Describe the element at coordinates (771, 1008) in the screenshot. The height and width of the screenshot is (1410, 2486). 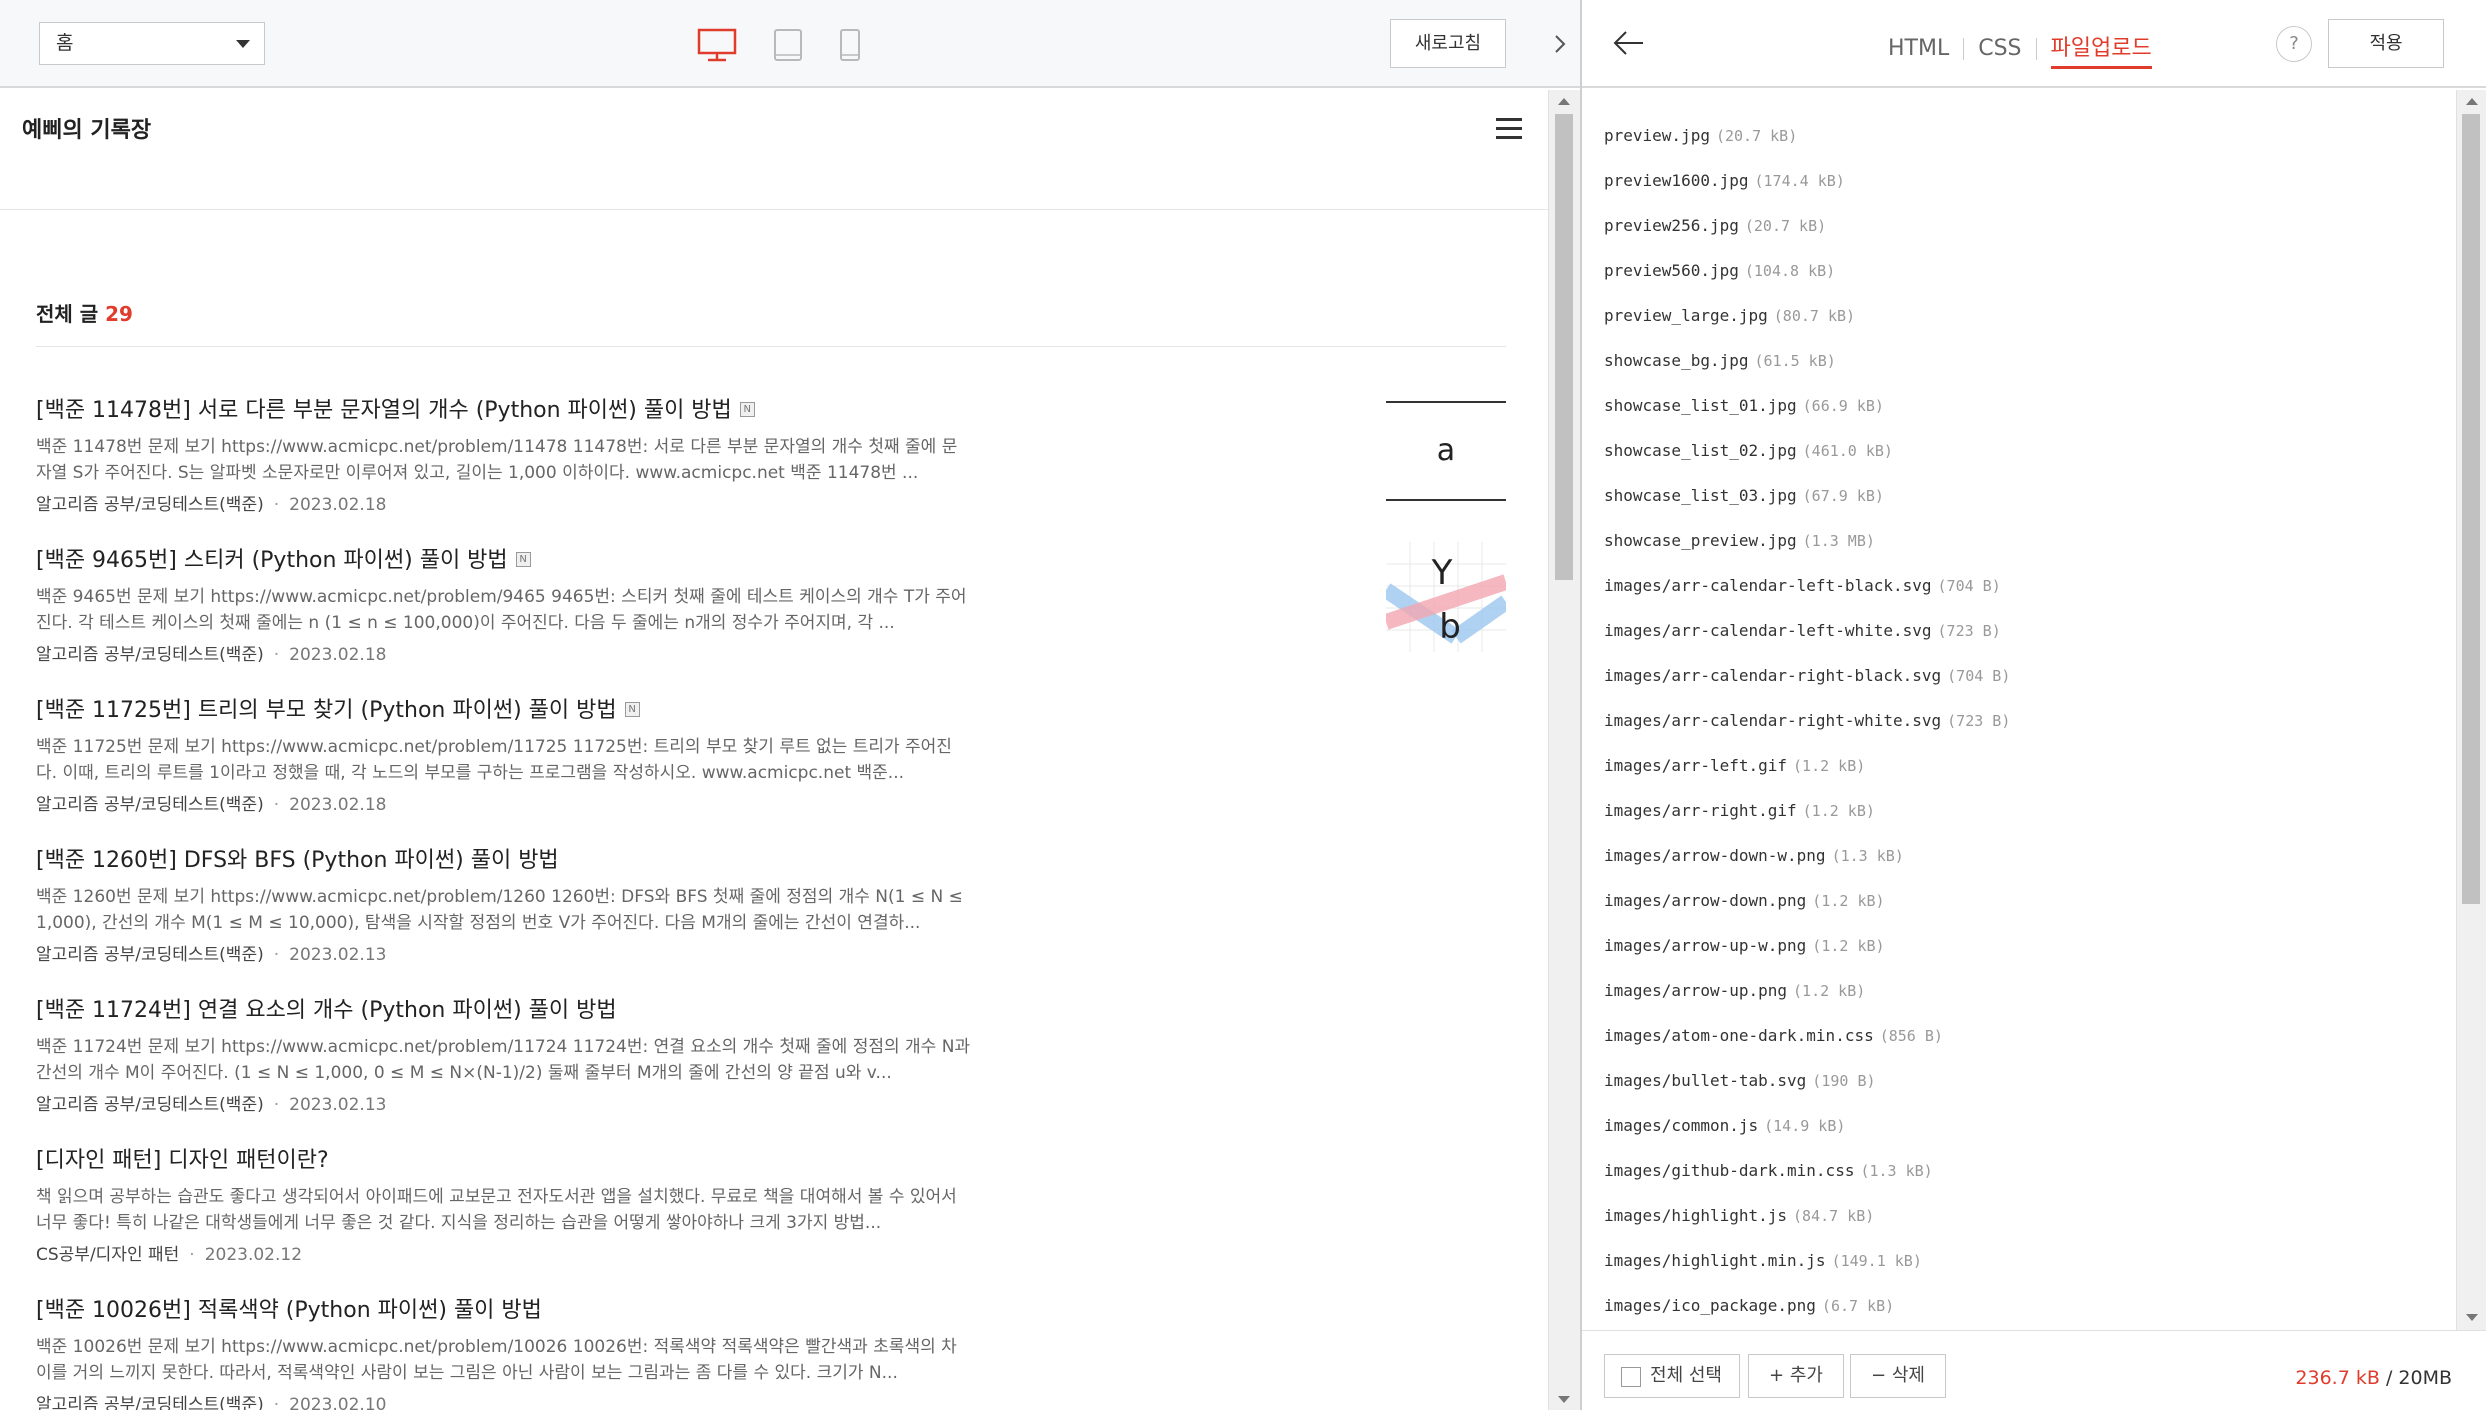
I see `post-title: [백준 11724번] 연결 요소의 개수 (Python 파이썬) 풀이 방법` at that location.